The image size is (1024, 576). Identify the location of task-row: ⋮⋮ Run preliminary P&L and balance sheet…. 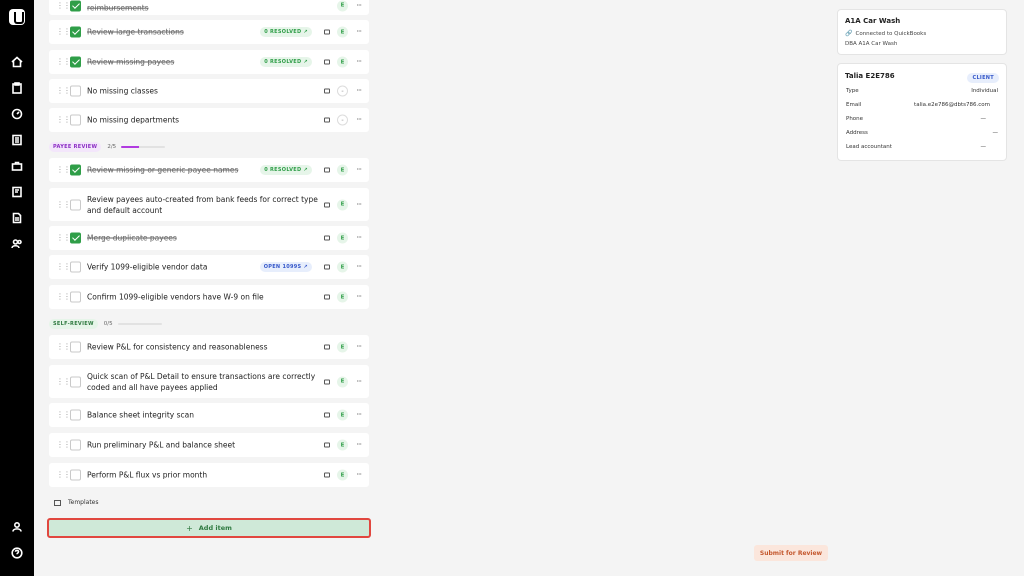
(209, 445).